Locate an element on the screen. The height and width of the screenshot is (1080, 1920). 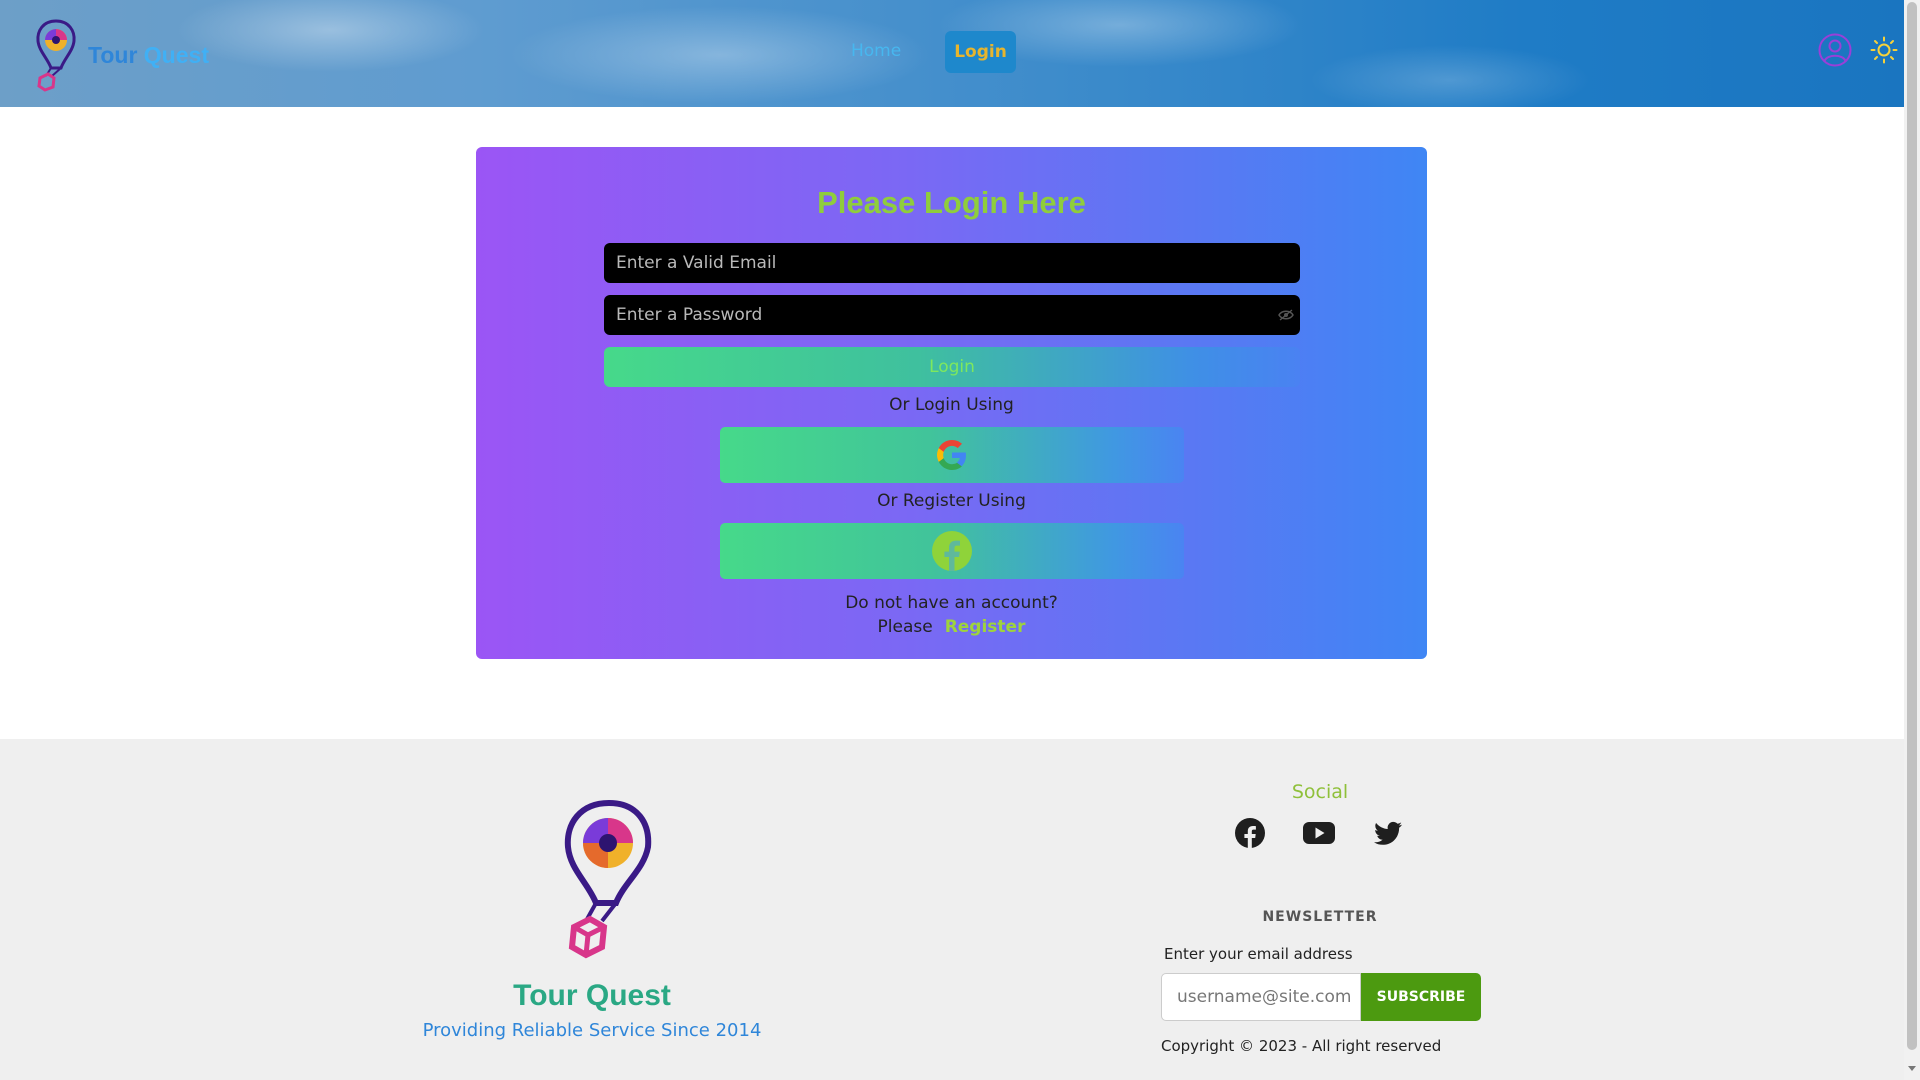
brand-name: Tour Quest is located at coordinates (148, 55).